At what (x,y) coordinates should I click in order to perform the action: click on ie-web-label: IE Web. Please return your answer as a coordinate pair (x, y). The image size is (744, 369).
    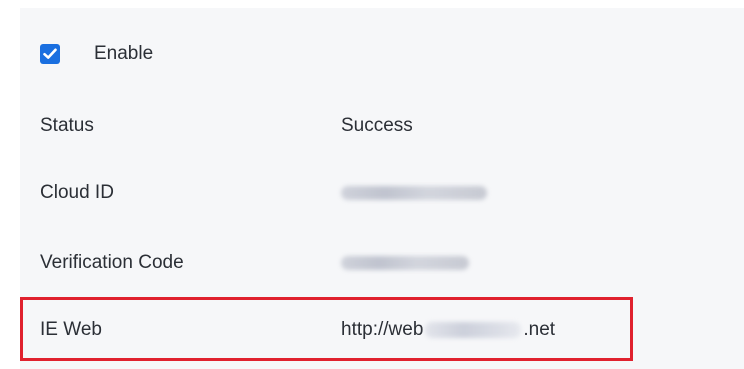
    Looking at the image, I should click on (71, 329).